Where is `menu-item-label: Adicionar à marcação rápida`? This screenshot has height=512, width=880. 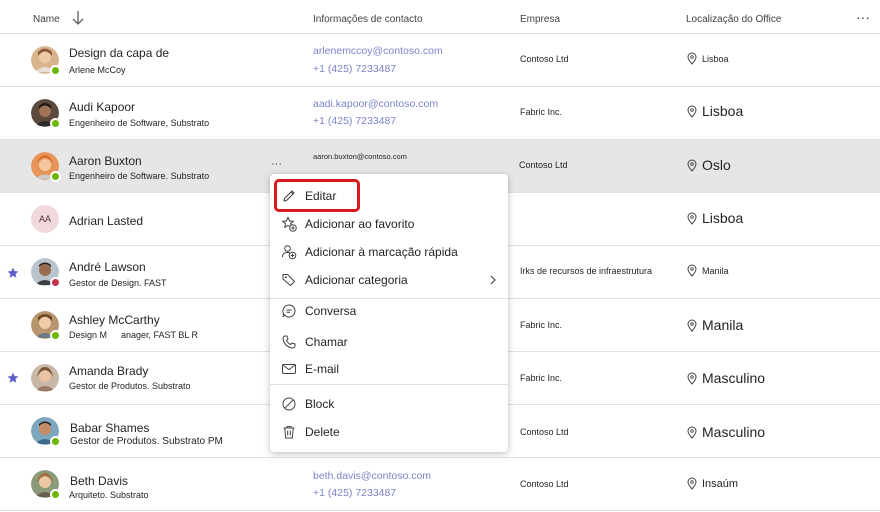
menu-item-label: Adicionar à marcação rápida is located at coordinates (381, 252).